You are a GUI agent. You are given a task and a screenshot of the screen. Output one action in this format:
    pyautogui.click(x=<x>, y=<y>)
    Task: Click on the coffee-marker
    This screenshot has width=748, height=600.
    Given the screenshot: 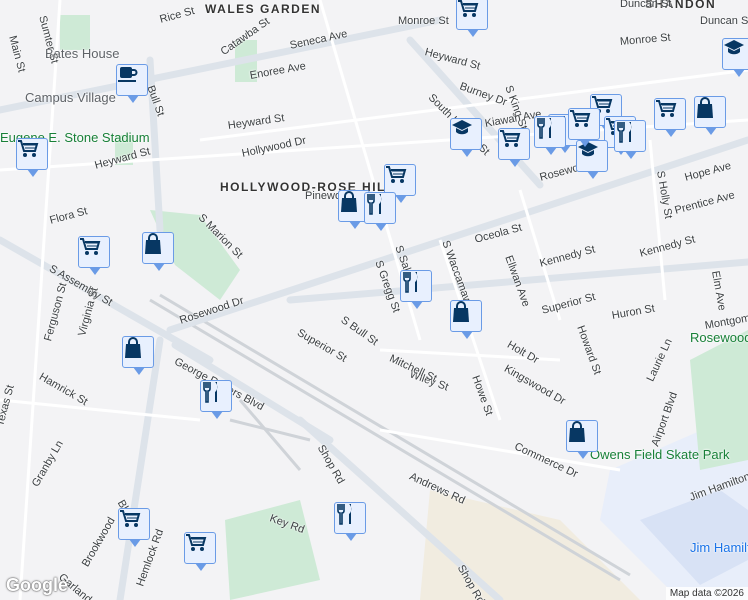 What is the action you would take?
    pyautogui.click(x=132, y=83)
    